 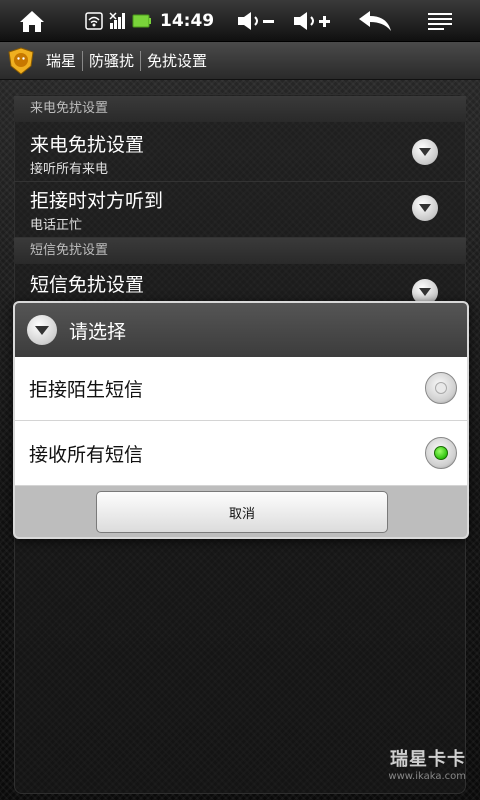 What do you see at coordinates (94, 20) in the screenshot?
I see `wifi-icon` at bounding box center [94, 20].